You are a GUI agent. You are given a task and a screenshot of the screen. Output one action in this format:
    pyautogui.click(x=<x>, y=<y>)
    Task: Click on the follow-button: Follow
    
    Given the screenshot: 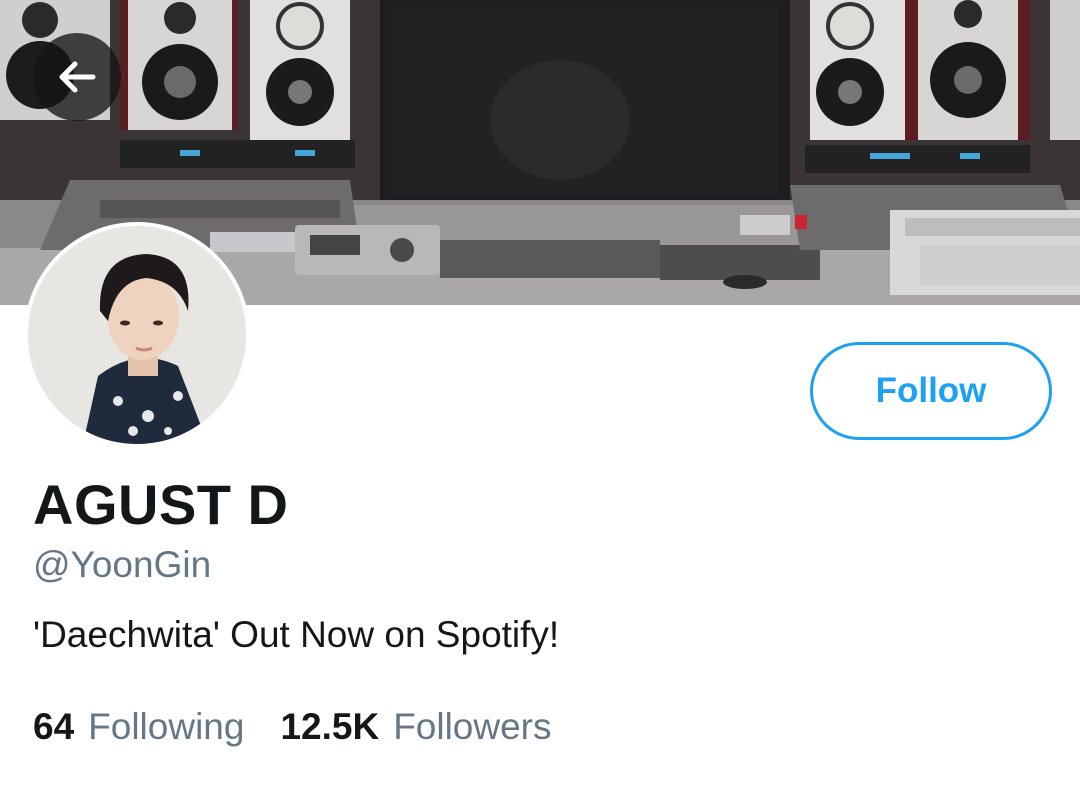 What is the action you would take?
    pyautogui.click(x=931, y=391)
    